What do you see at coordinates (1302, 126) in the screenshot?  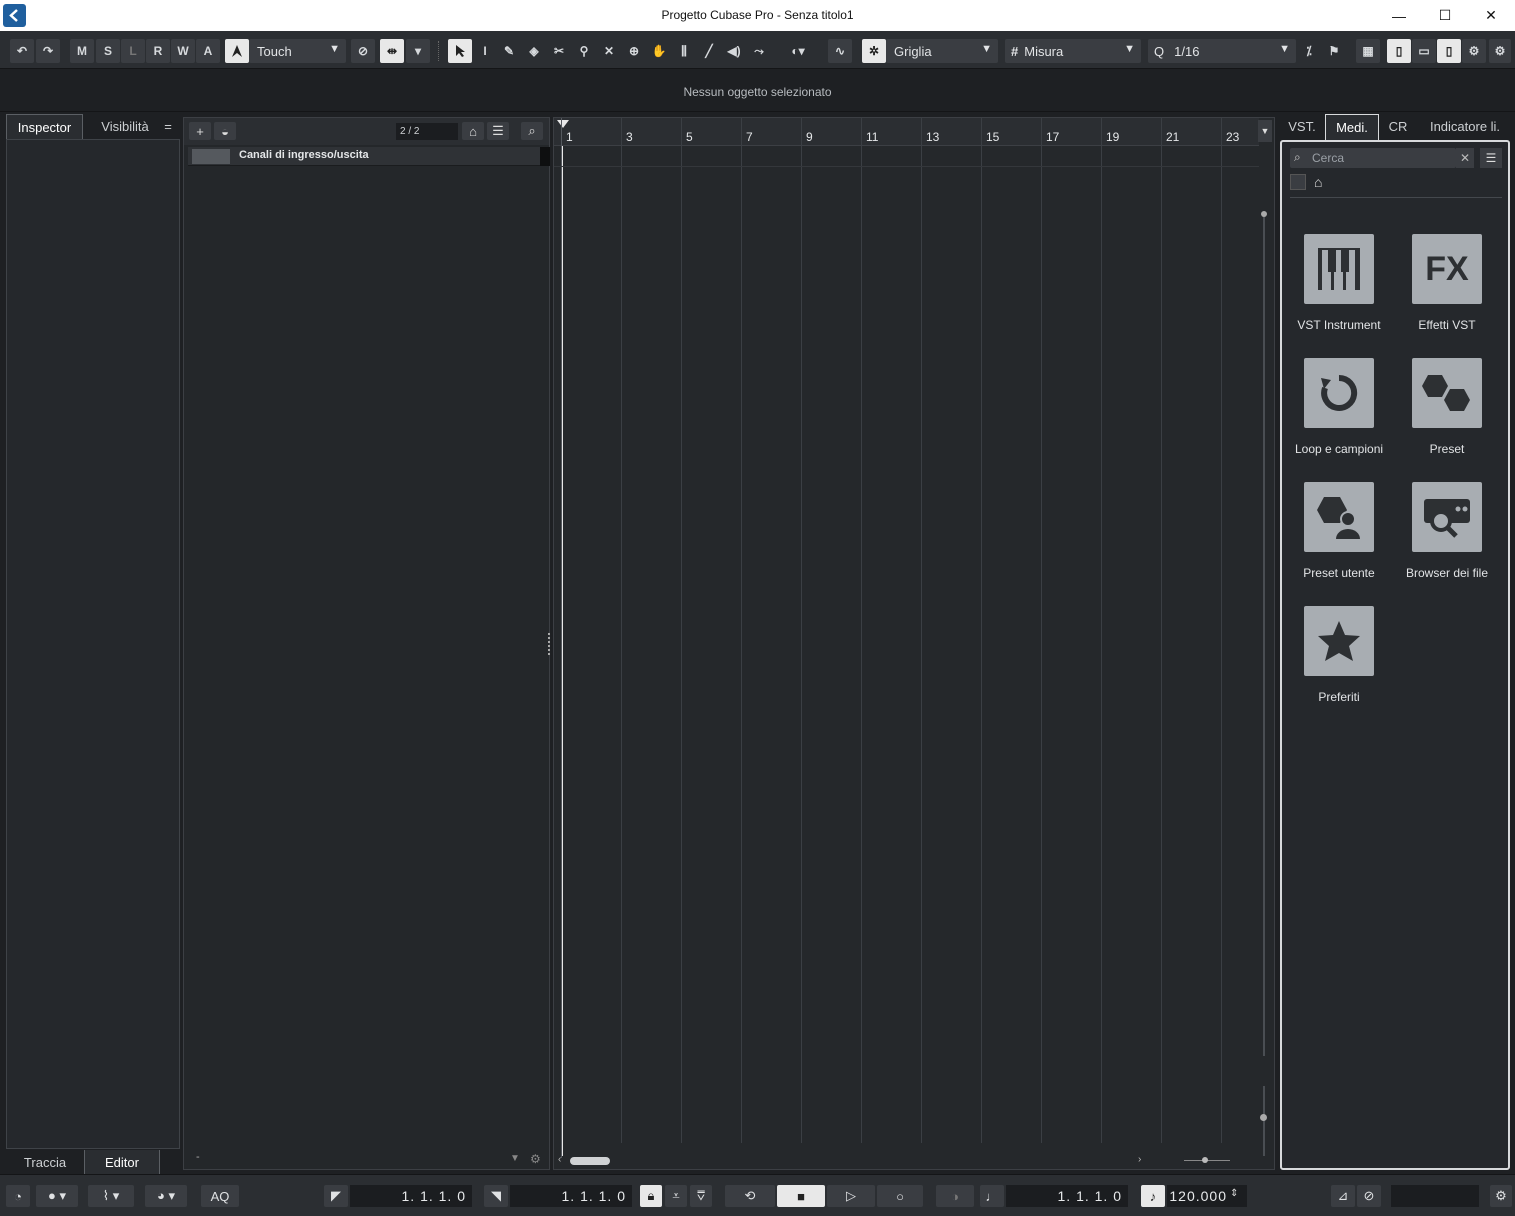 I see `tab-vst-instruments: VST.` at bounding box center [1302, 126].